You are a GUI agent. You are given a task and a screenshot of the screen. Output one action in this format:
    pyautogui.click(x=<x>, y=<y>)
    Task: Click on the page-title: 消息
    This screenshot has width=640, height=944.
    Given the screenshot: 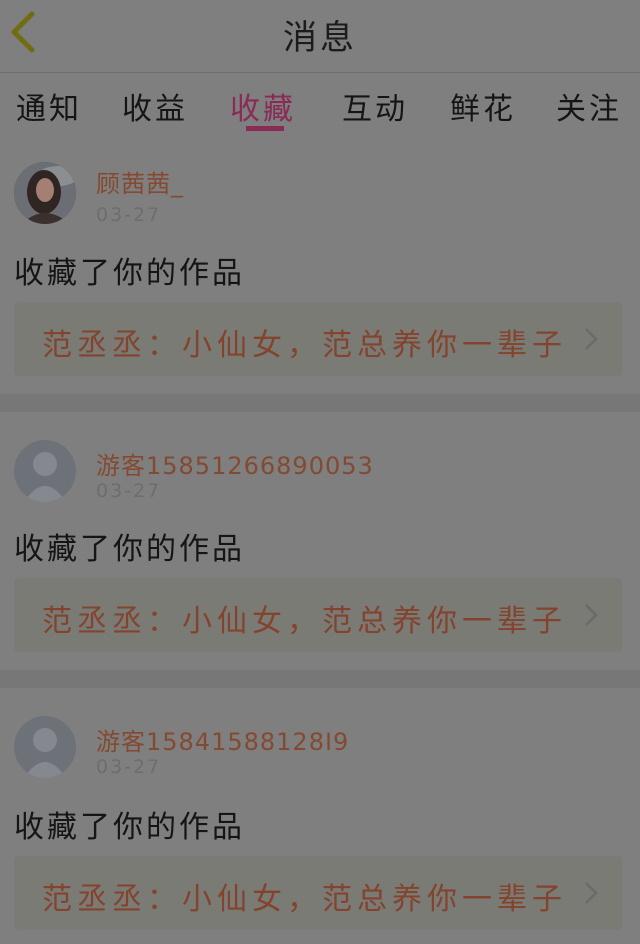 What is the action you would take?
    pyautogui.click(x=320, y=38)
    